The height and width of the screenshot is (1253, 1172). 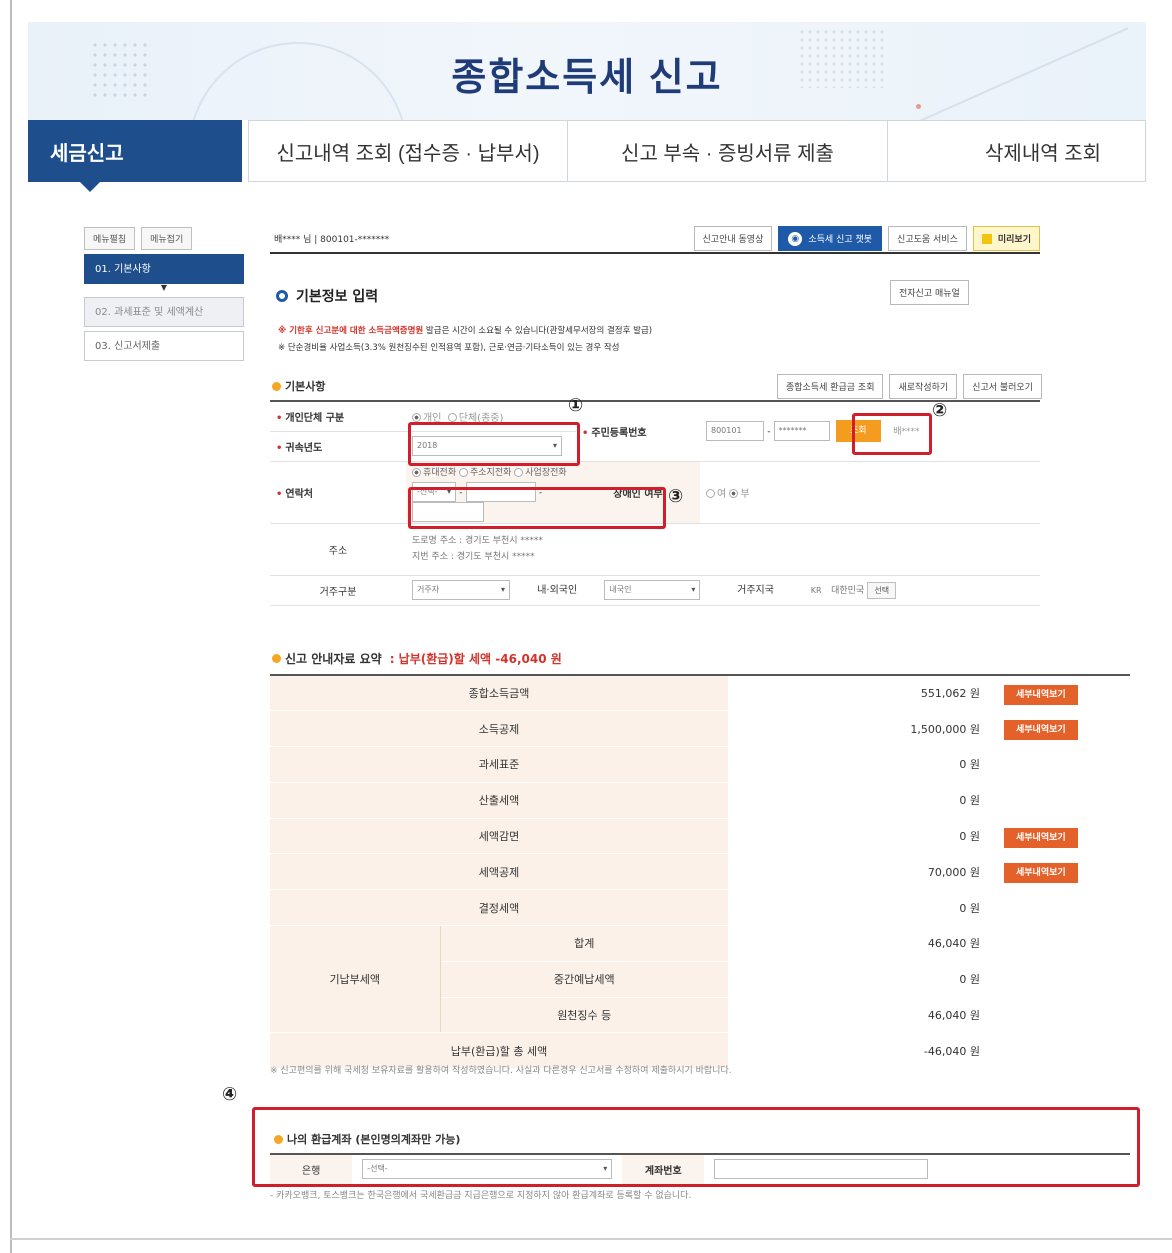 What do you see at coordinates (164, 269) in the screenshot?
I see `step-item-basic: 01. 기본사항` at bounding box center [164, 269].